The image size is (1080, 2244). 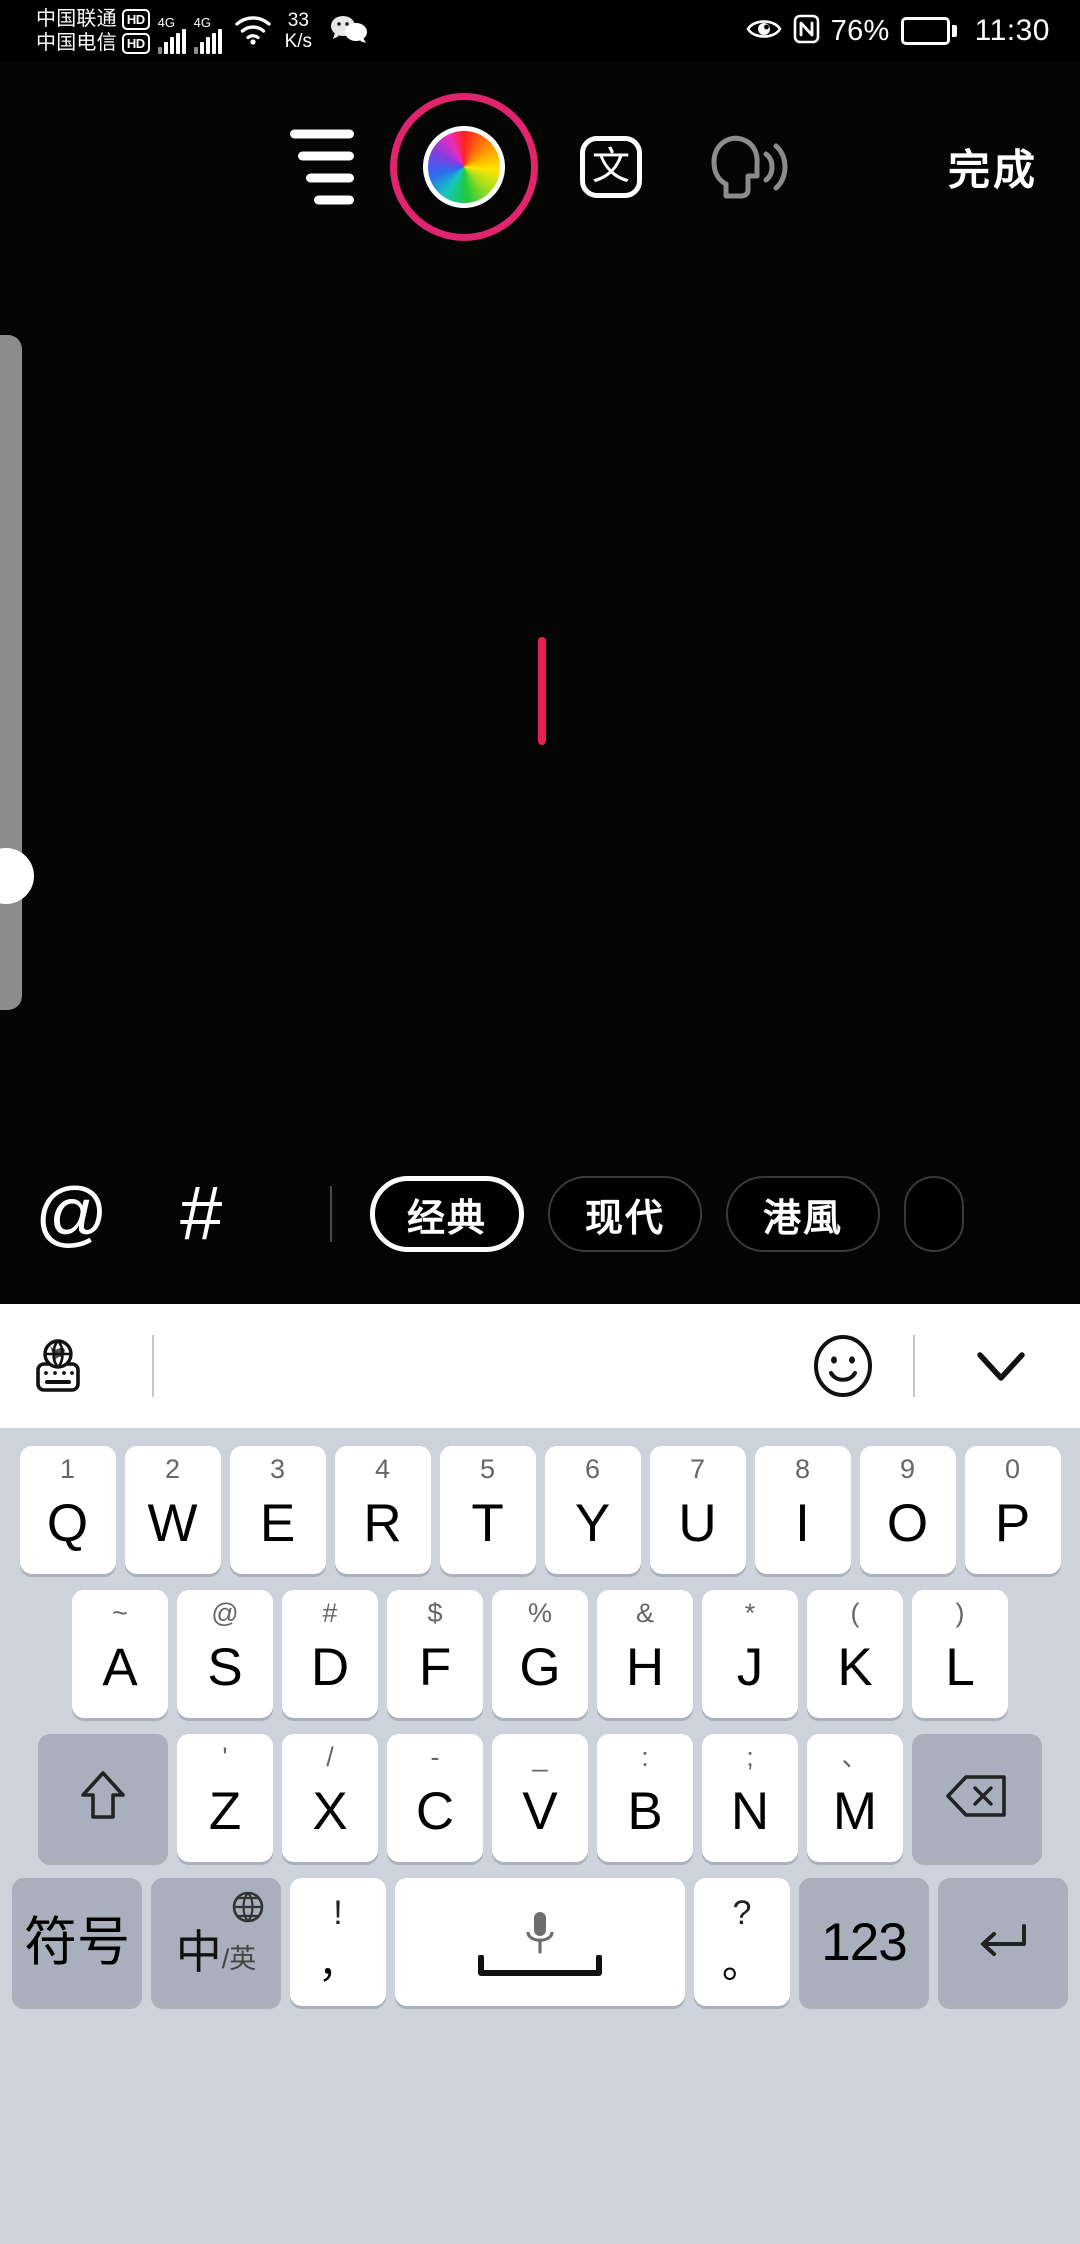 I want to click on key-sub: 1, so click(x=67, y=1469).